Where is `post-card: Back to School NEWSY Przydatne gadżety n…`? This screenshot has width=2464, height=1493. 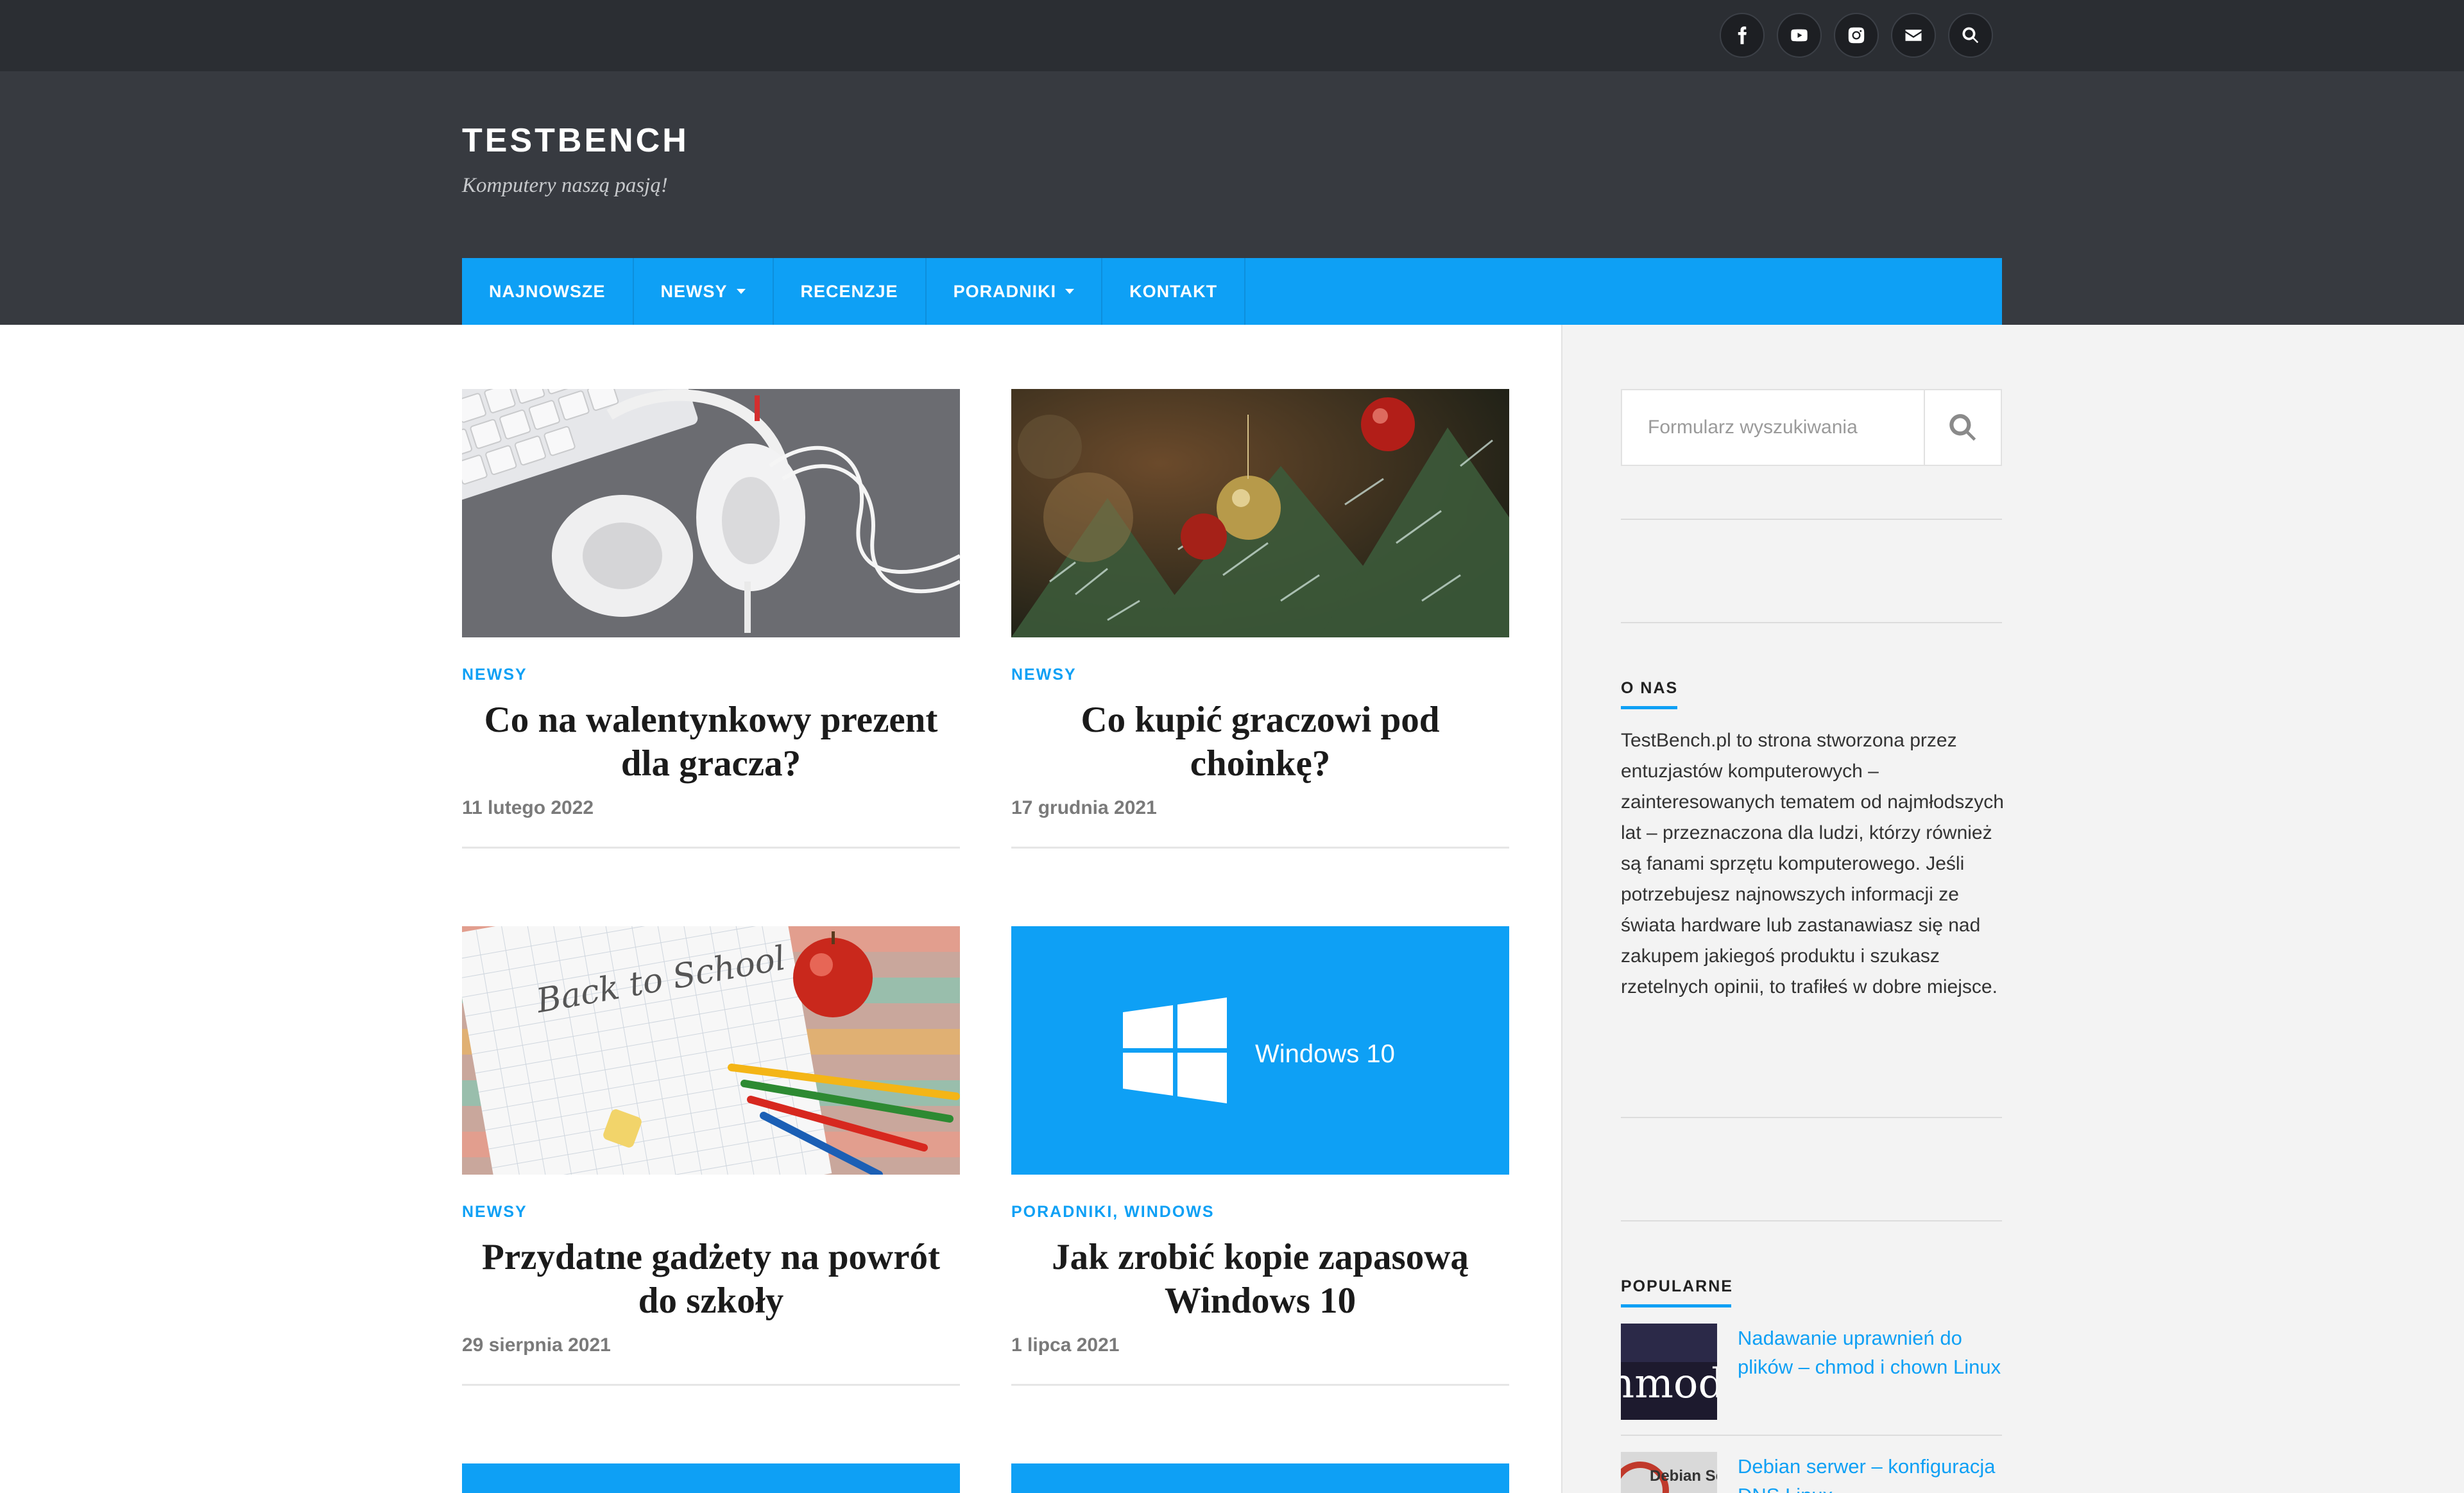 post-card: Back to School NEWSY Przydatne gadżety n… is located at coordinates (711, 1157).